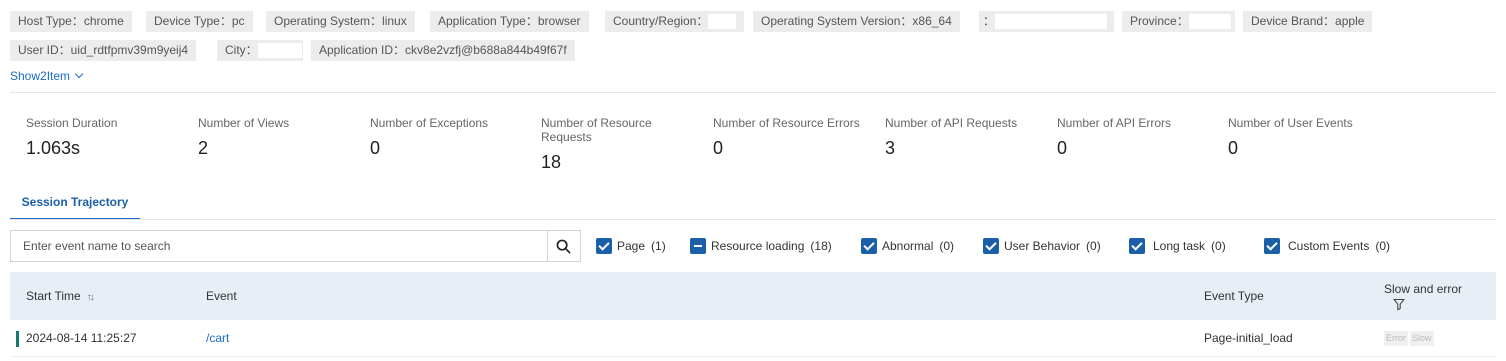 The height and width of the screenshot is (361, 1506). I want to click on tag-label: Device Type：, so click(193, 21).